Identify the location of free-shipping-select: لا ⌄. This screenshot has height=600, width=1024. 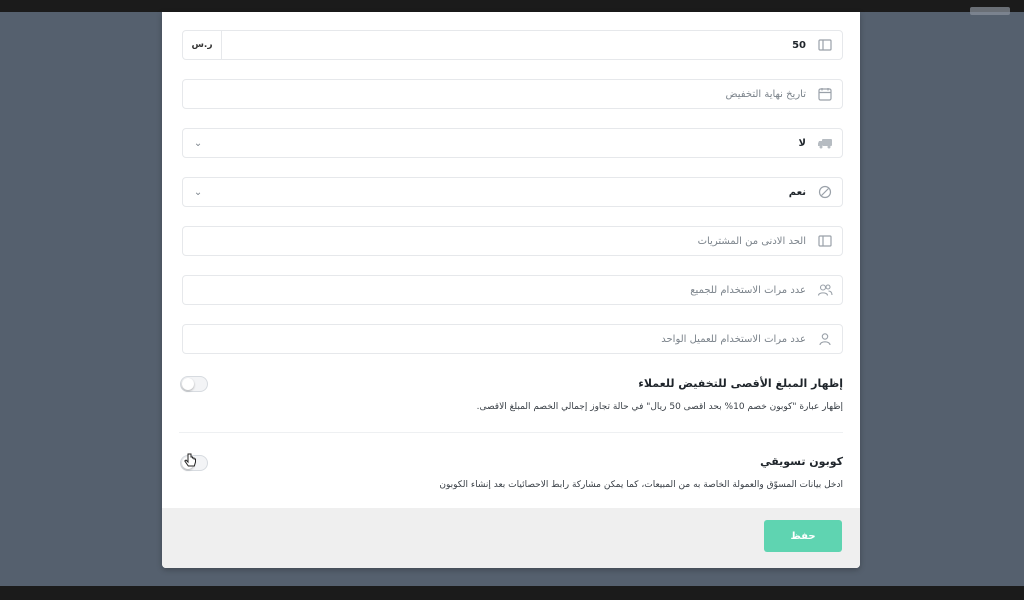
(512, 143).